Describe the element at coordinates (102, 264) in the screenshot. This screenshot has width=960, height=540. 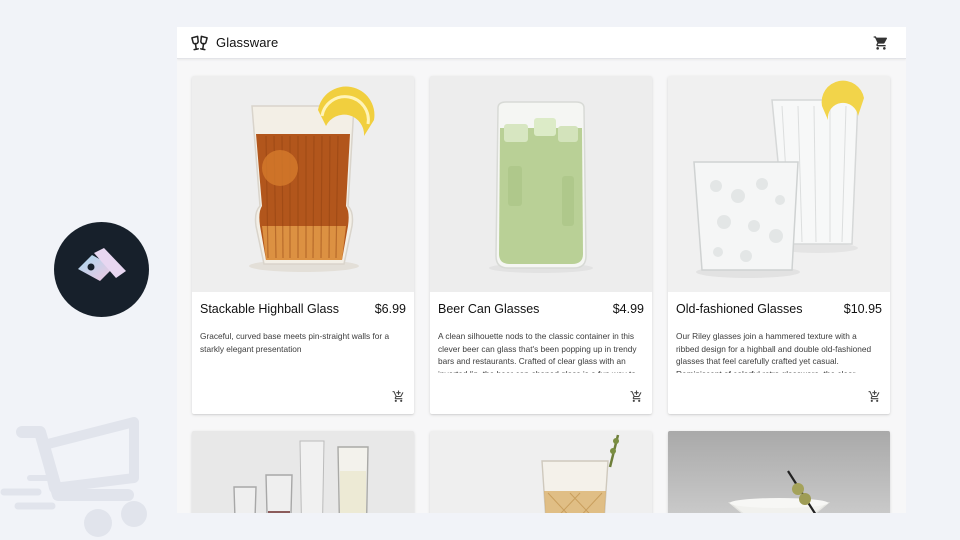
I see `tag-logo-icon` at that location.